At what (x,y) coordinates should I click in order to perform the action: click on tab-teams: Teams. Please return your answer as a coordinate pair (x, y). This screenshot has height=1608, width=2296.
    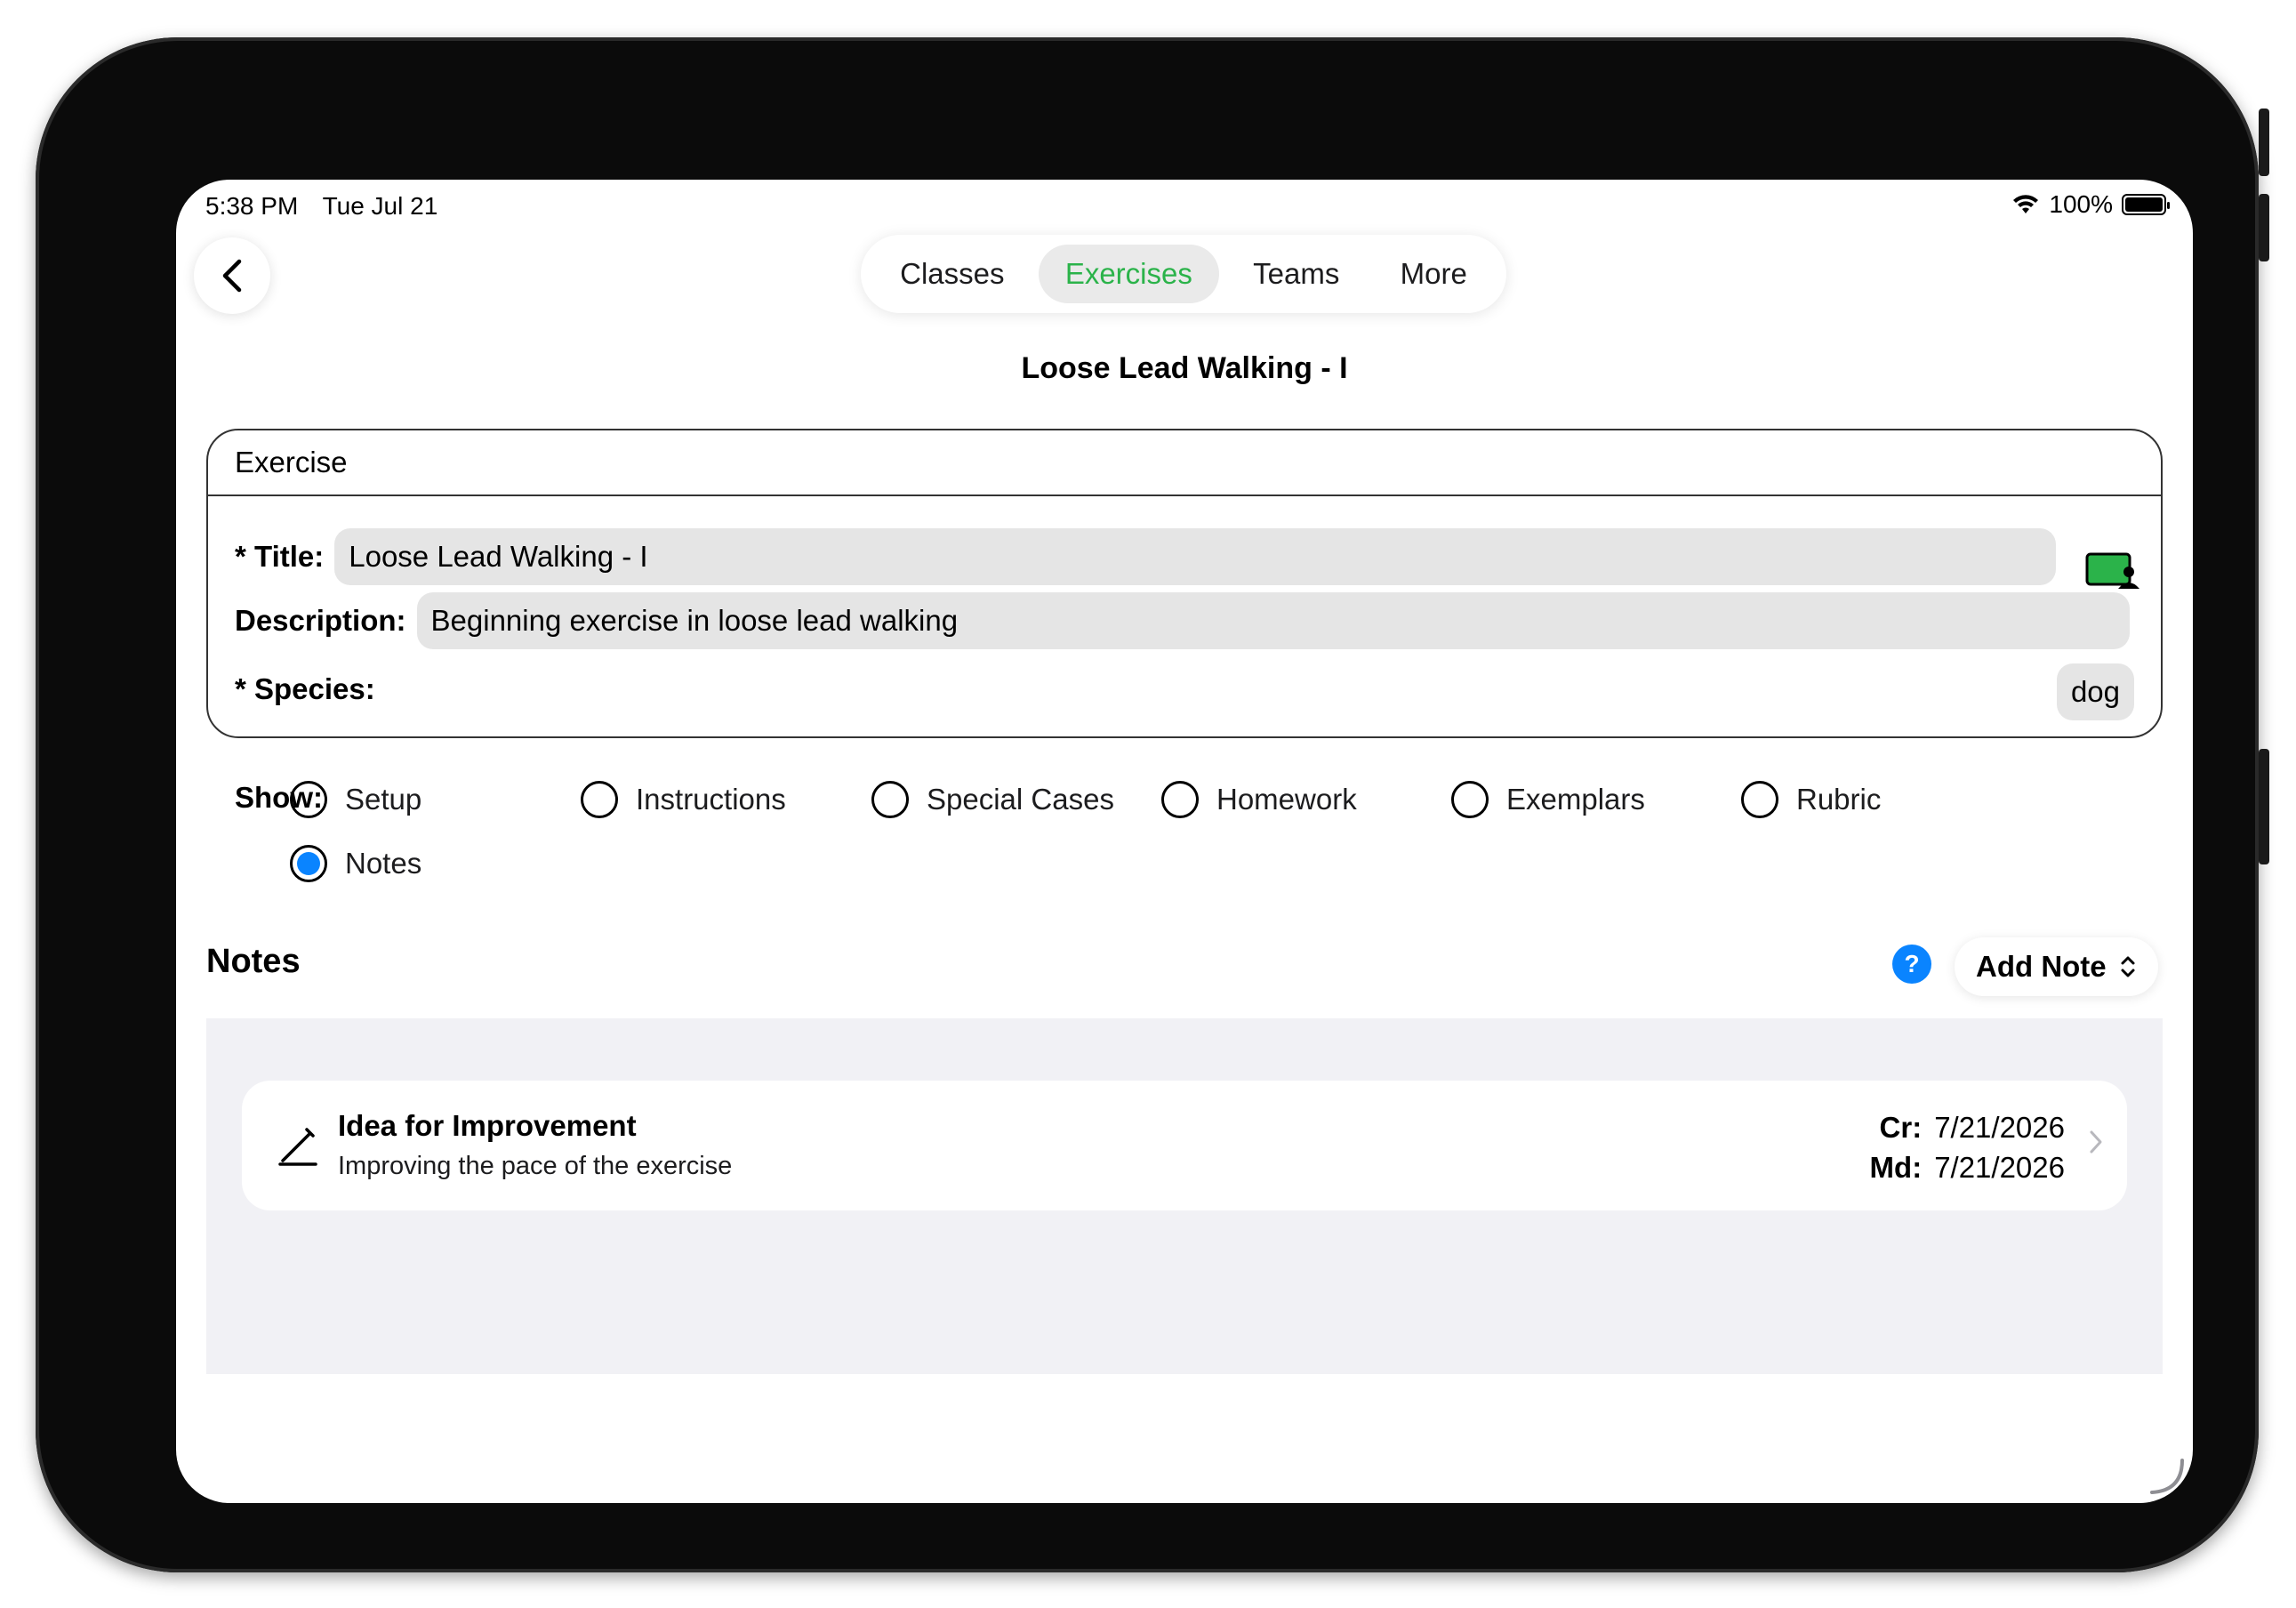
    Looking at the image, I should click on (1296, 274).